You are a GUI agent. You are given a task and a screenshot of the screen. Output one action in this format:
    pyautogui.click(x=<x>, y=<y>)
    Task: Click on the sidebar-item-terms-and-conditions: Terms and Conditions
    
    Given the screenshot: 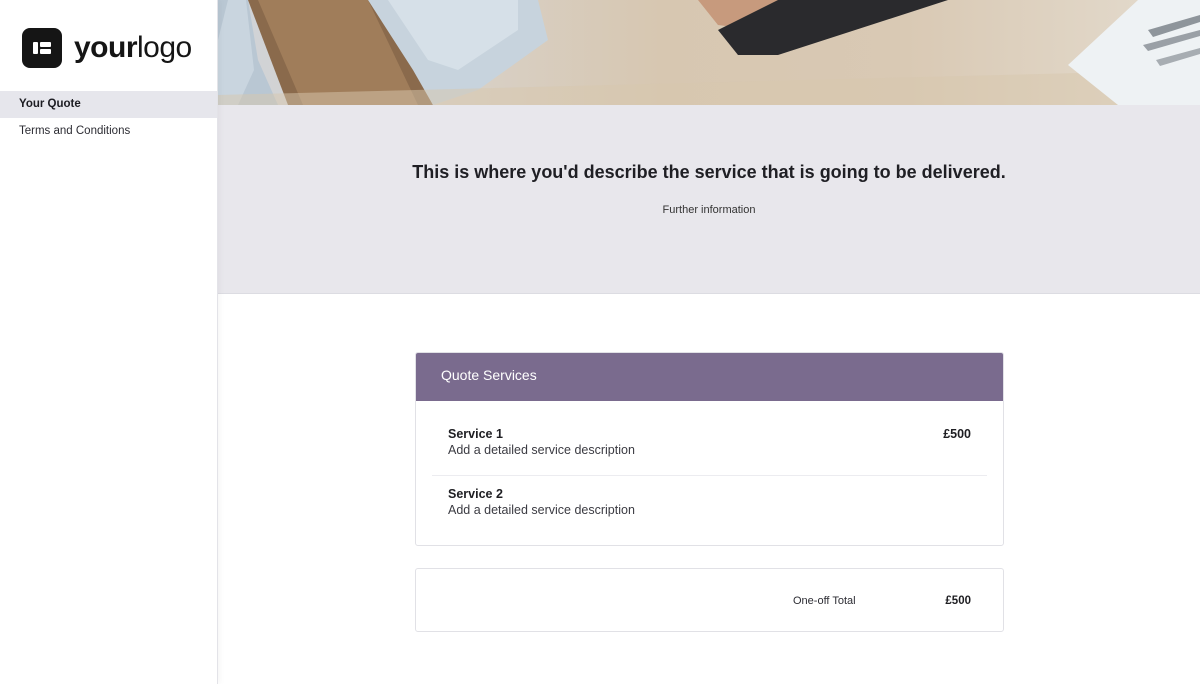 What is the action you would take?
    pyautogui.click(x=108, y=131)
    